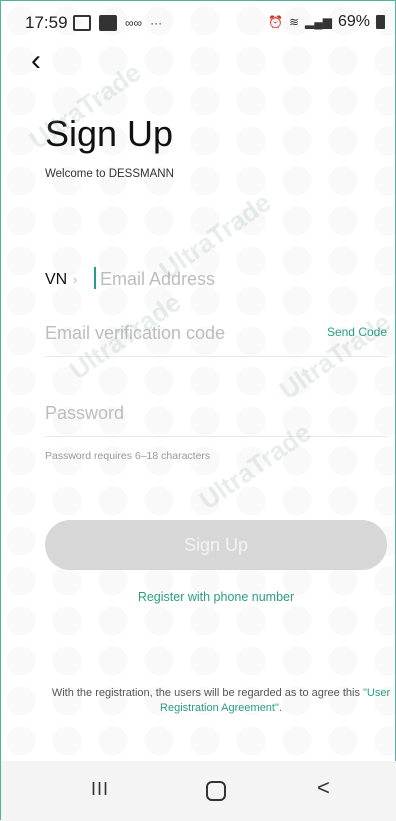  I want to click on battery-icon, so click(380, 22).